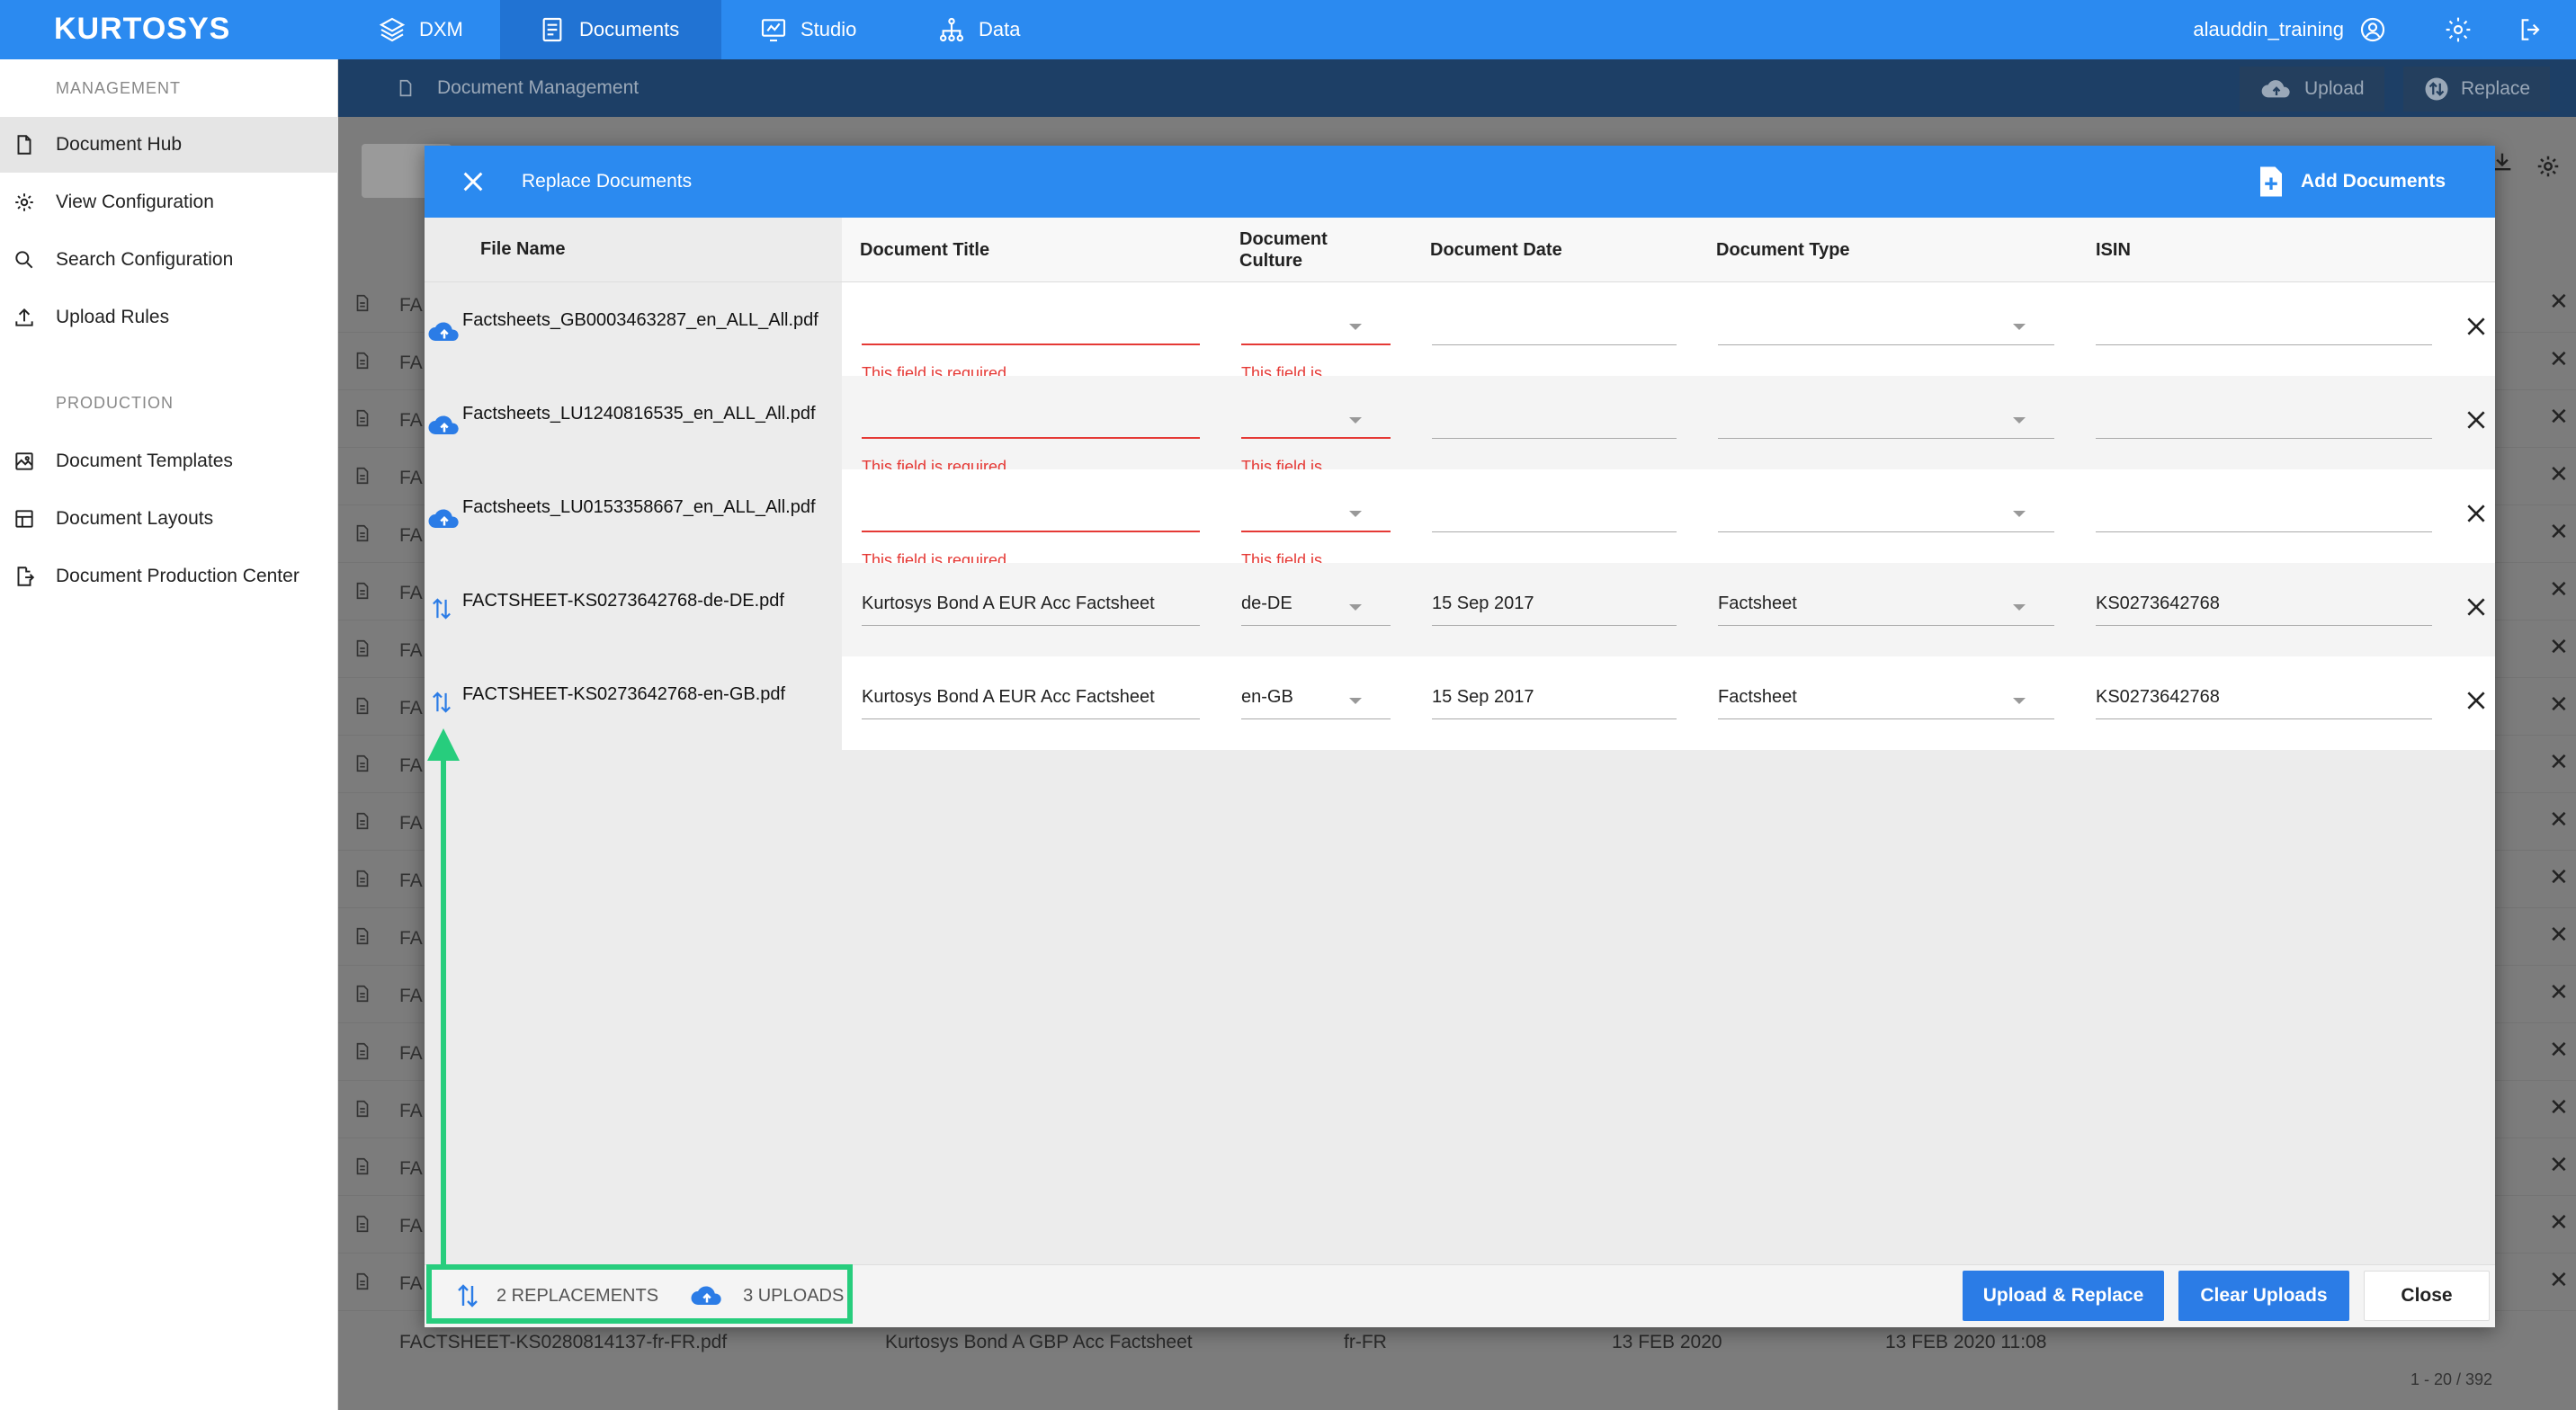 The width and height of the screenshot is (2576, 1410). What do you see at coordinates (115, 403) in the screenshot?
I see `sidebar-section-production: PRODUCTION` at bounding box center [115, 403].